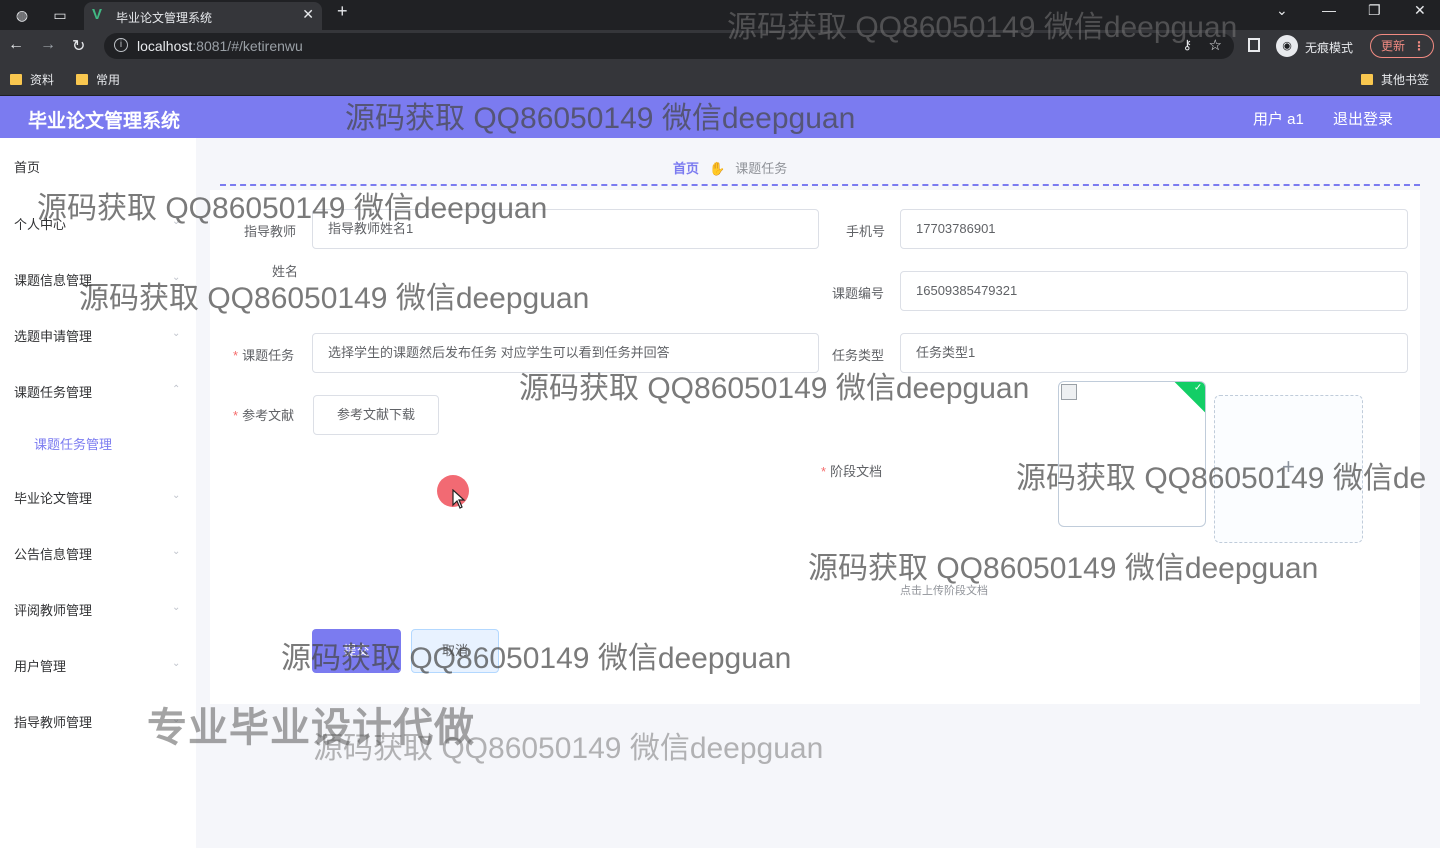  What do you see at coordinates (858, 293) in the screenshot?
I see `topic-number-label: 课题编号` at bounding box center [858, 293].